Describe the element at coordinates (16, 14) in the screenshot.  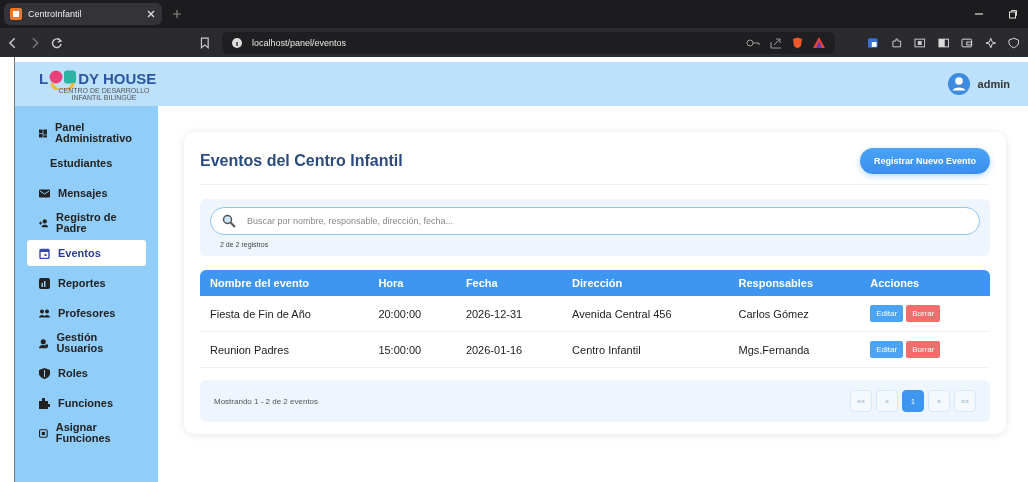
I see `favicon-icon` at that location.